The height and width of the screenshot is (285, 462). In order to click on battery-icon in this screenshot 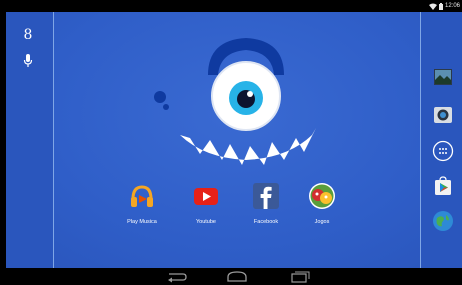, I will do `click(440, 6)`.